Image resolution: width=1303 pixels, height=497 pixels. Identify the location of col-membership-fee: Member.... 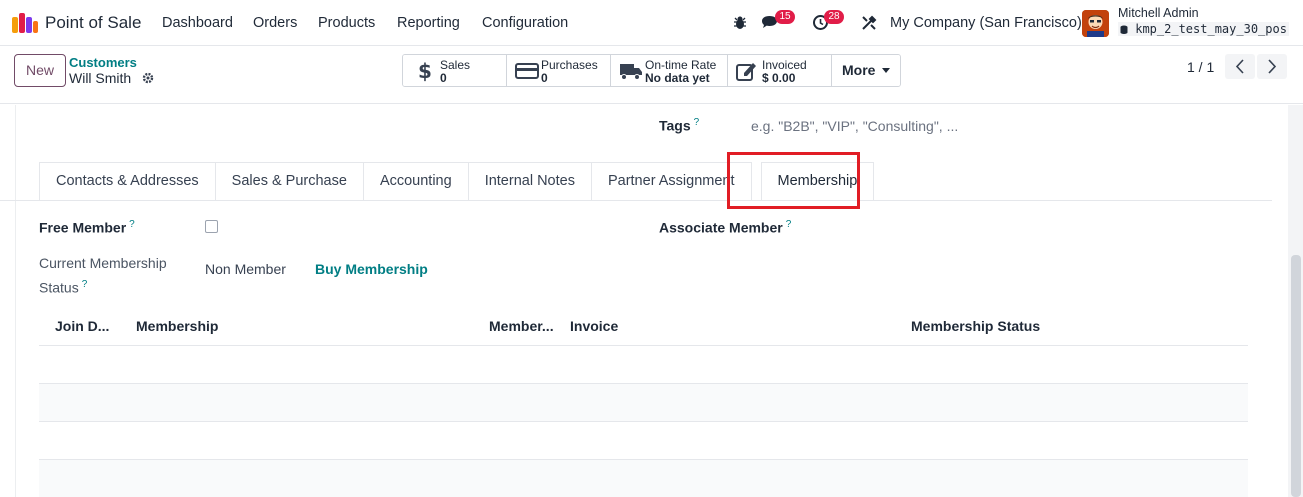
(521, 326).